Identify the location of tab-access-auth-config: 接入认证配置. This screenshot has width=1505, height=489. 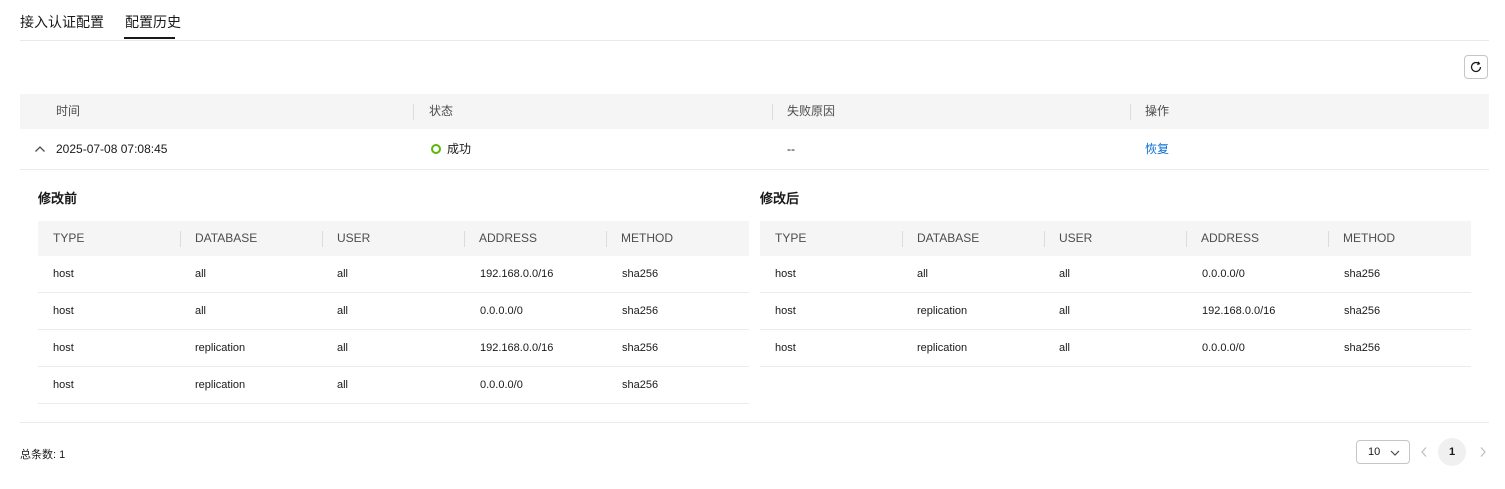
(62, 22).